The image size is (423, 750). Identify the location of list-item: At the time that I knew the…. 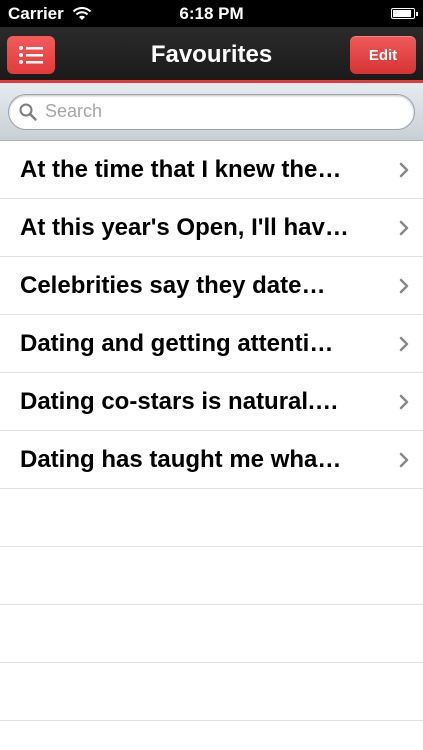
(211, 170).